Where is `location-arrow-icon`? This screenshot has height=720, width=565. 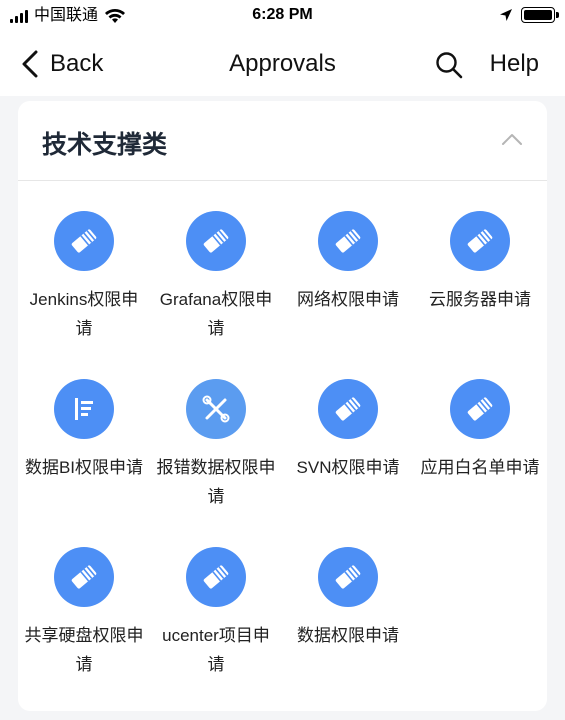
location-arrow-icon is located at coordinates (506, 15).